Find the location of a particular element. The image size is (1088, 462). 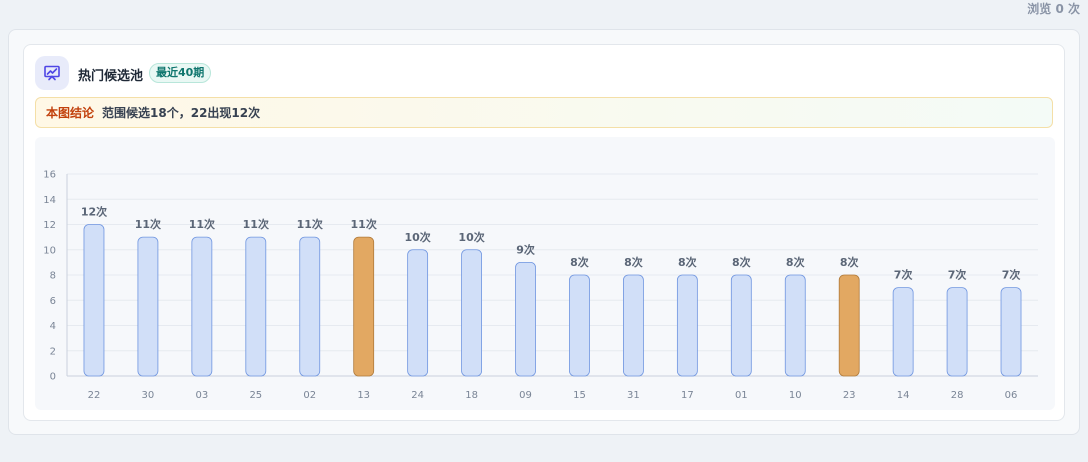

y-tick-label: 6 is located at coordinates (53, 301).